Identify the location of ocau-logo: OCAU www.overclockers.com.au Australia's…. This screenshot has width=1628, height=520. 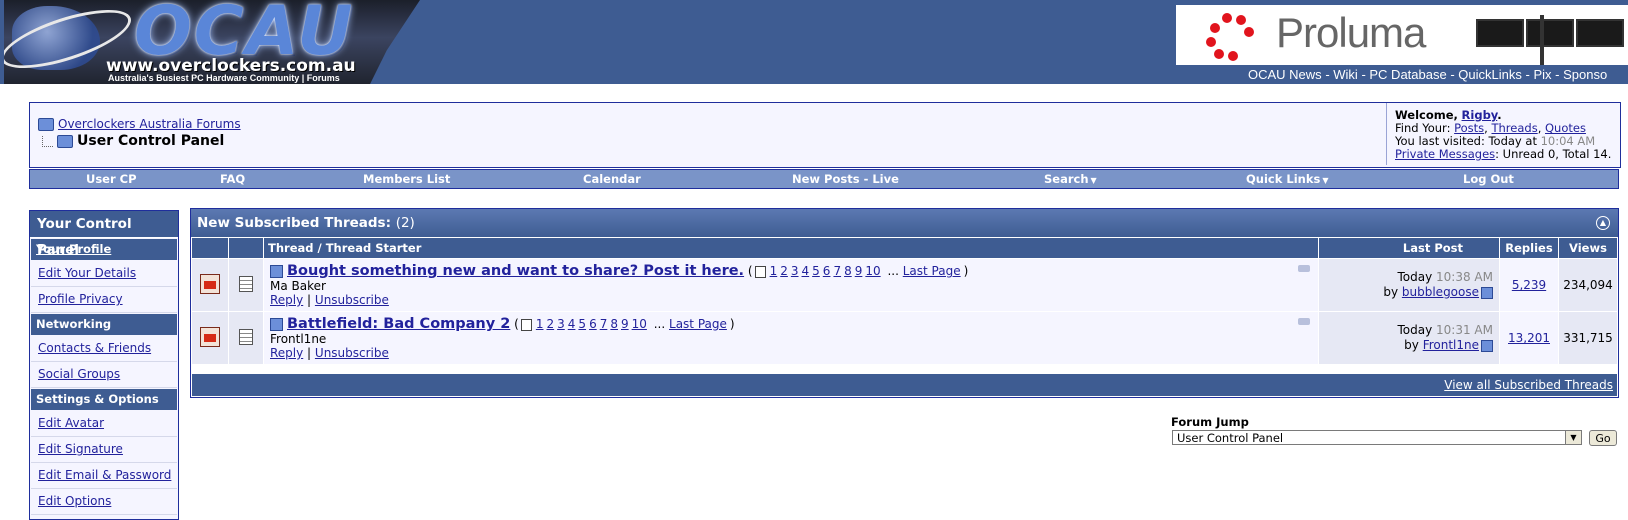
(212, 42).